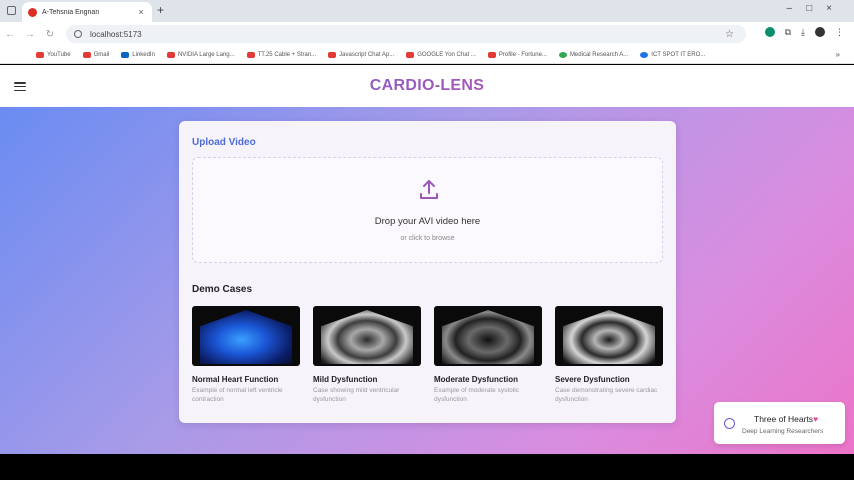  Describe the element at coordinates (10, 34) in the screenshot. I see `back-icon: ←` at that location.